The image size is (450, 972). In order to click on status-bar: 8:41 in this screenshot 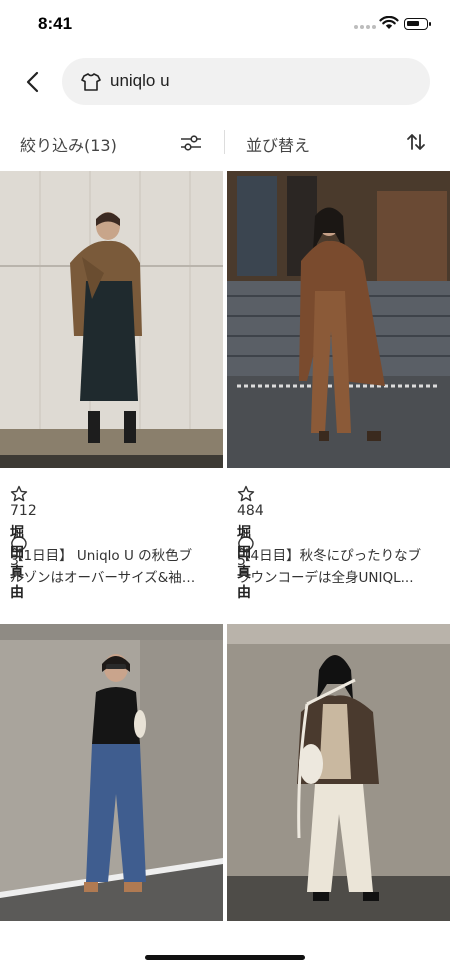, I will do `click(225, 24)`.